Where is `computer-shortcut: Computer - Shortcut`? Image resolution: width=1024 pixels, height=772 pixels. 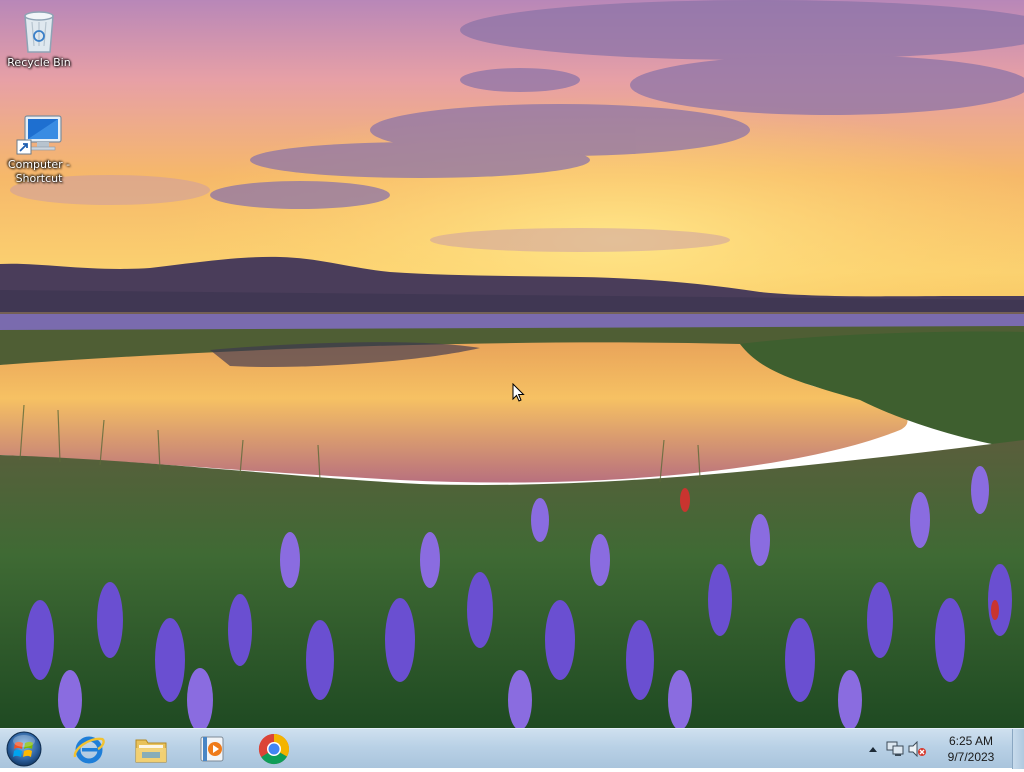 computer-shortcut: Computer - Shortcut is located at coordinates (39, 150).